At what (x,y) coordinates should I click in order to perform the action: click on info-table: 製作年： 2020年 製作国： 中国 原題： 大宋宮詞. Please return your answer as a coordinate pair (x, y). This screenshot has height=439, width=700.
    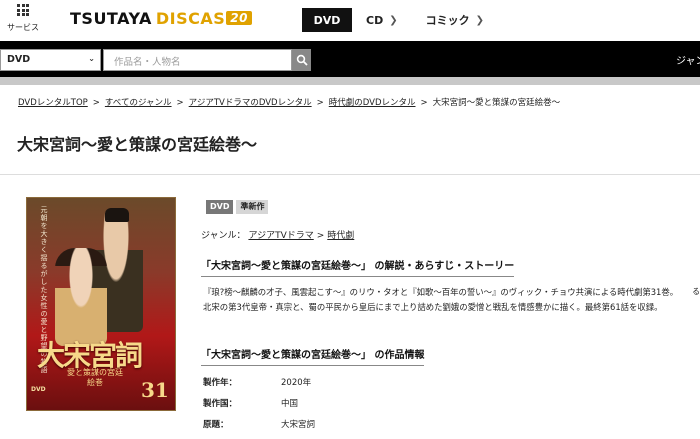
    Looking at the image, I should click on (259, 407).